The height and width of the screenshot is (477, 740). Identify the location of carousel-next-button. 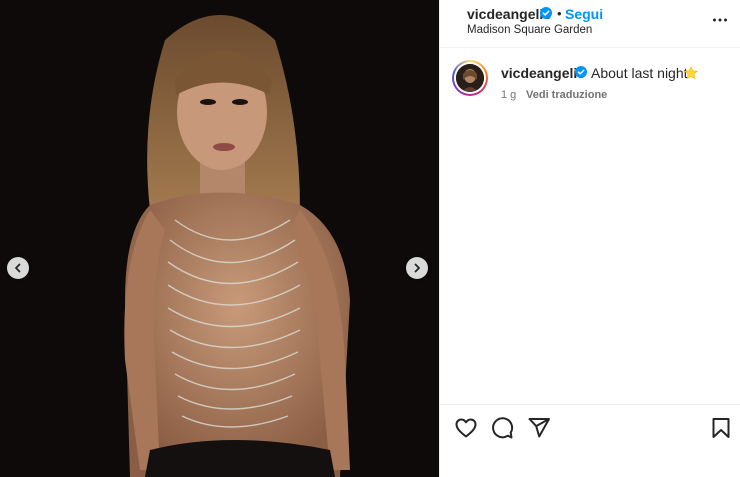
(417, 268).